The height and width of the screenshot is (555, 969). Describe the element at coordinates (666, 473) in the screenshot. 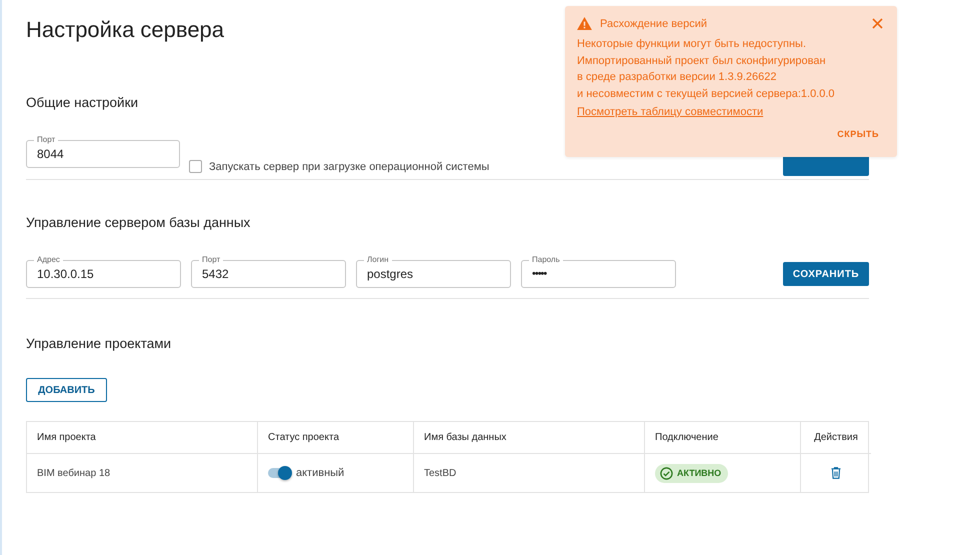

I see `check-circle-icon` at that location.